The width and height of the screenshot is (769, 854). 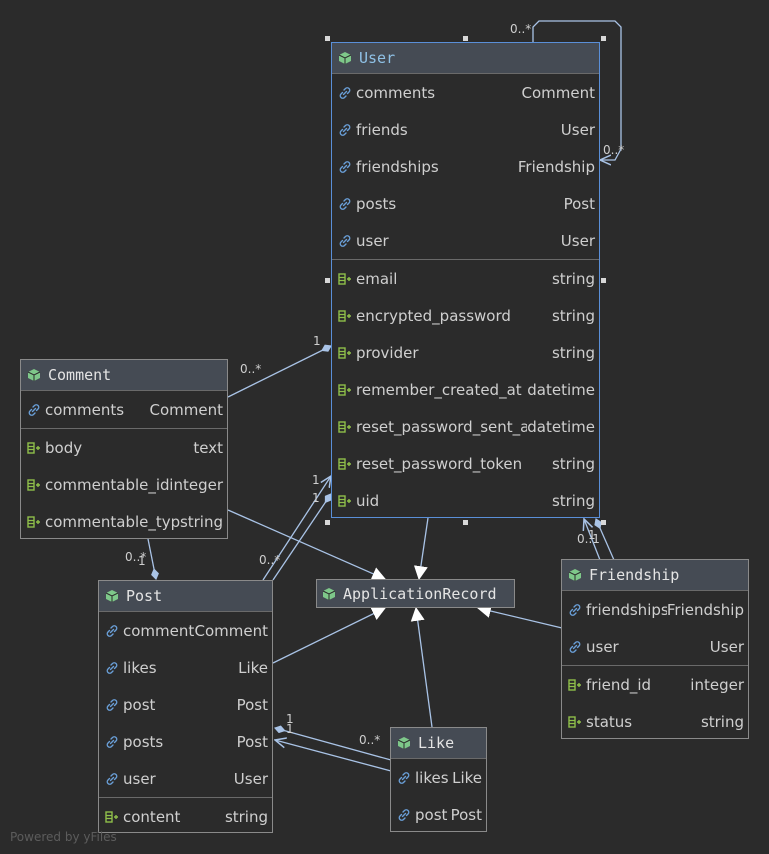 I want to click on friendship-row-friendships: friendships Friendship, so click(x=655, y=609).